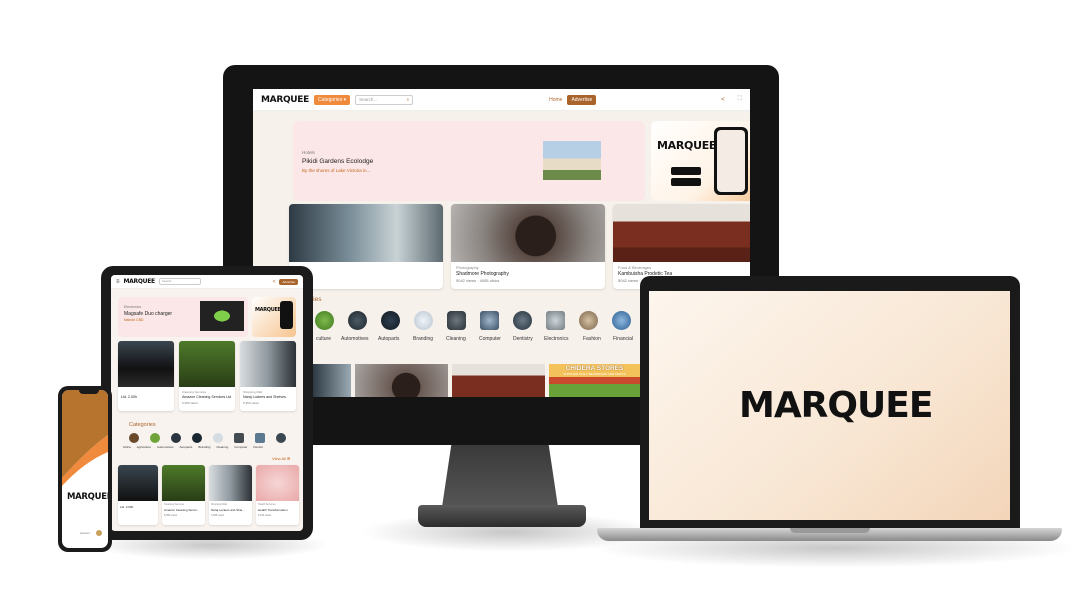  I want to click on category-label: Africa, so click(127, 447).